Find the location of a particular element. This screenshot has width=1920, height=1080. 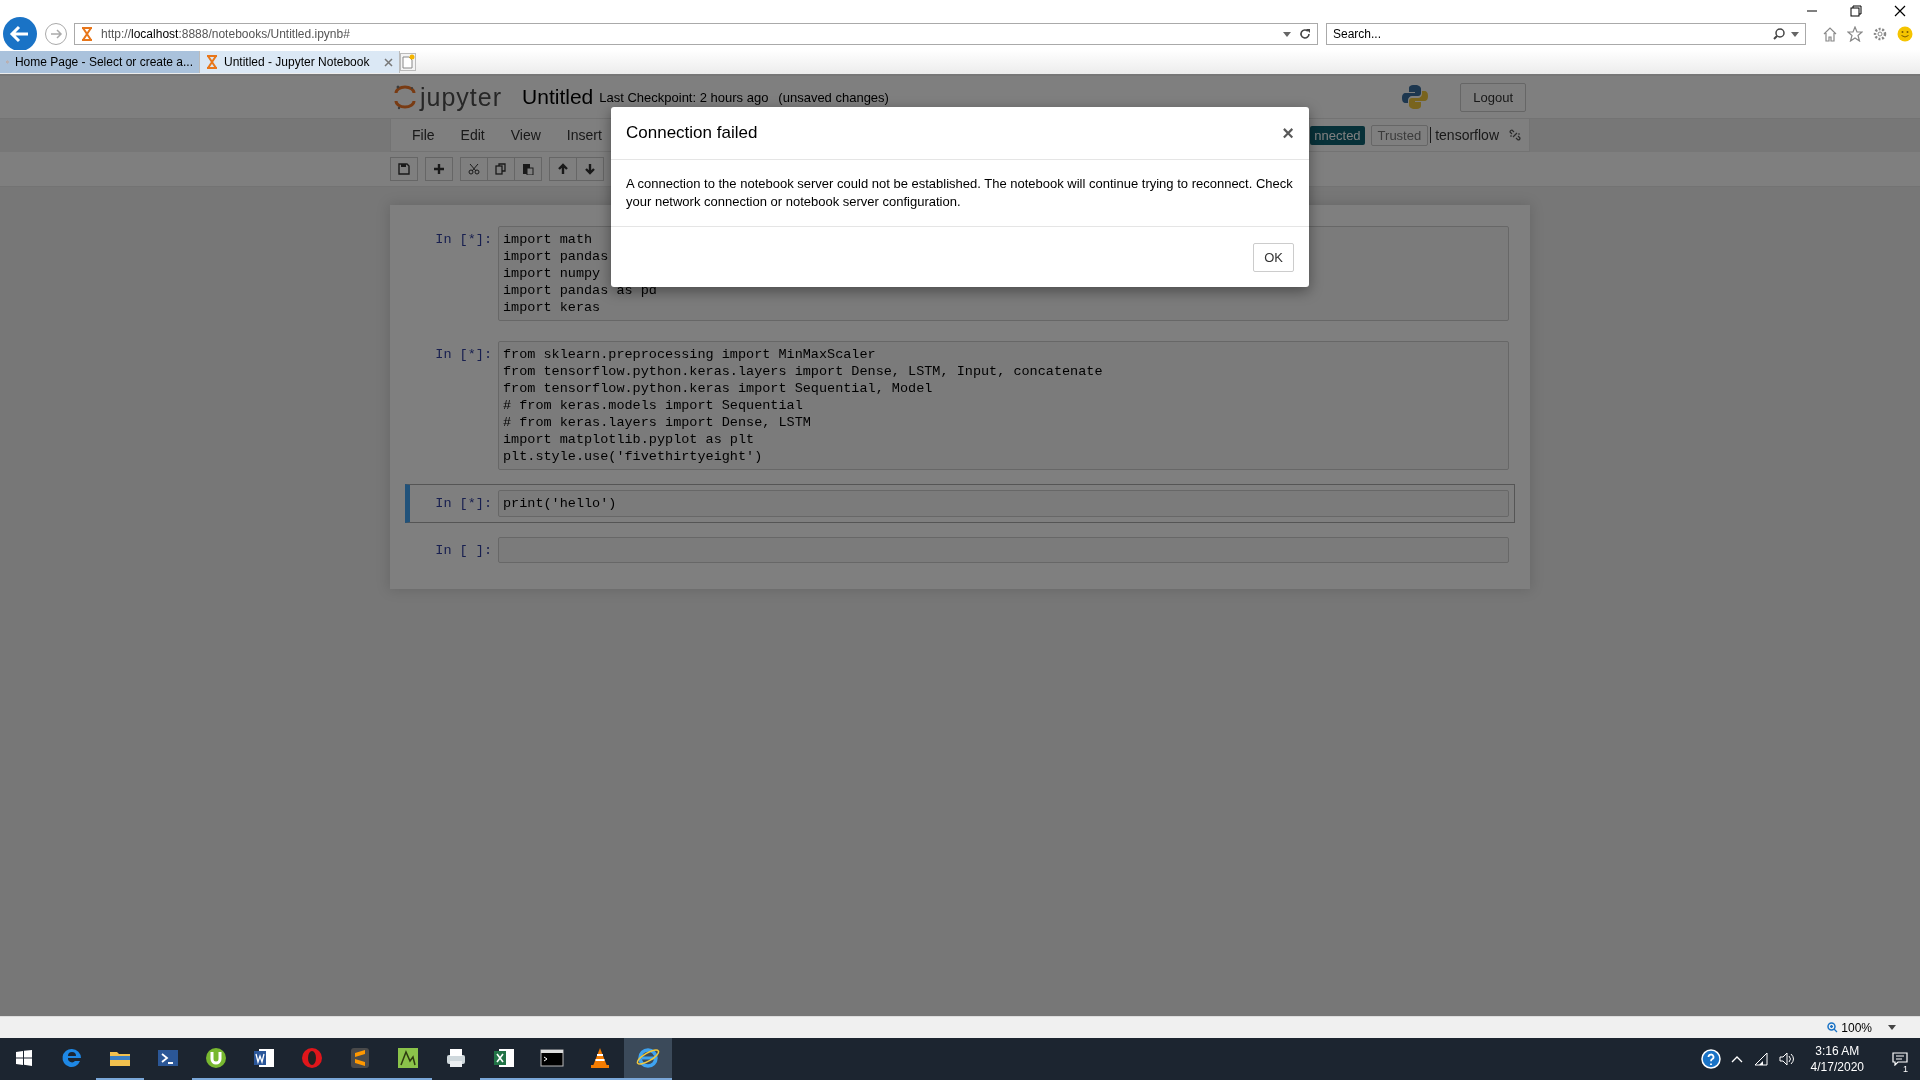

code-line: import math is located at coordinates (548, 239).